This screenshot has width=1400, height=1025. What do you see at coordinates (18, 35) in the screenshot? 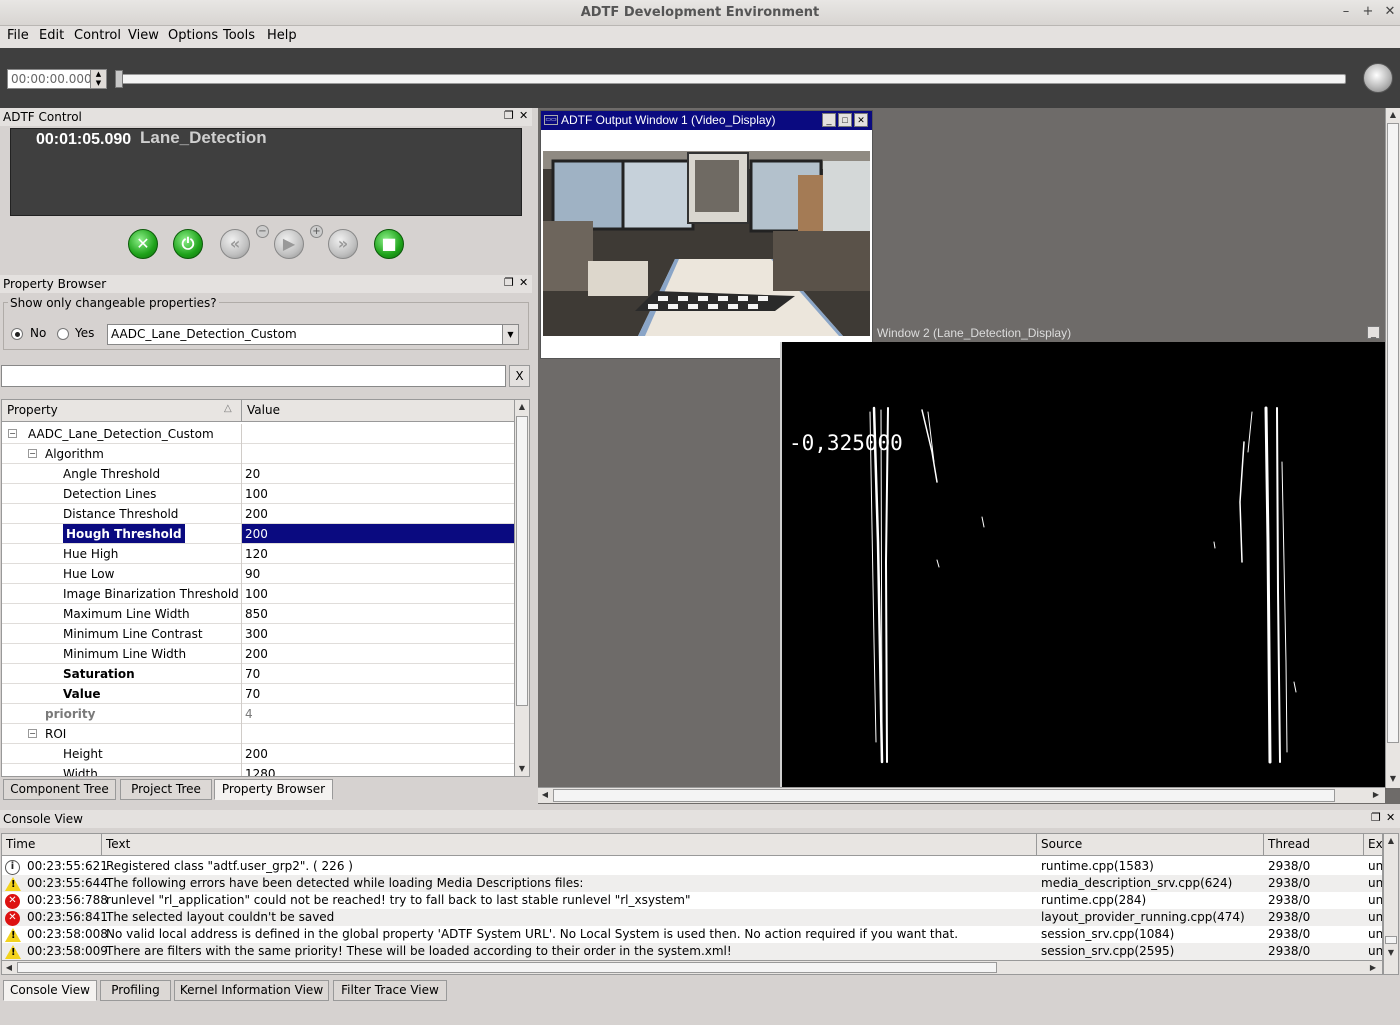
I see `menu-file: File` at bounding box center [18, 35].